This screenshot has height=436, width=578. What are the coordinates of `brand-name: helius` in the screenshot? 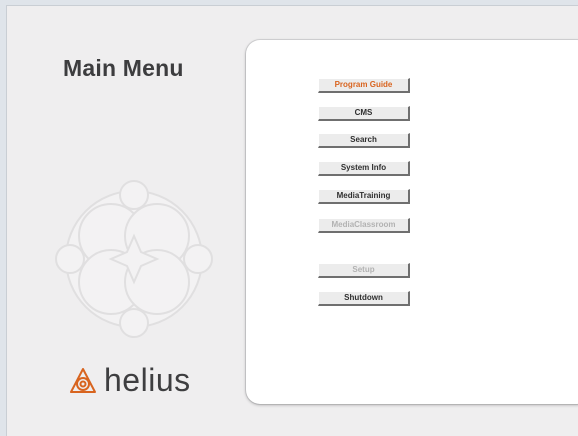 It's located at (147, 380).